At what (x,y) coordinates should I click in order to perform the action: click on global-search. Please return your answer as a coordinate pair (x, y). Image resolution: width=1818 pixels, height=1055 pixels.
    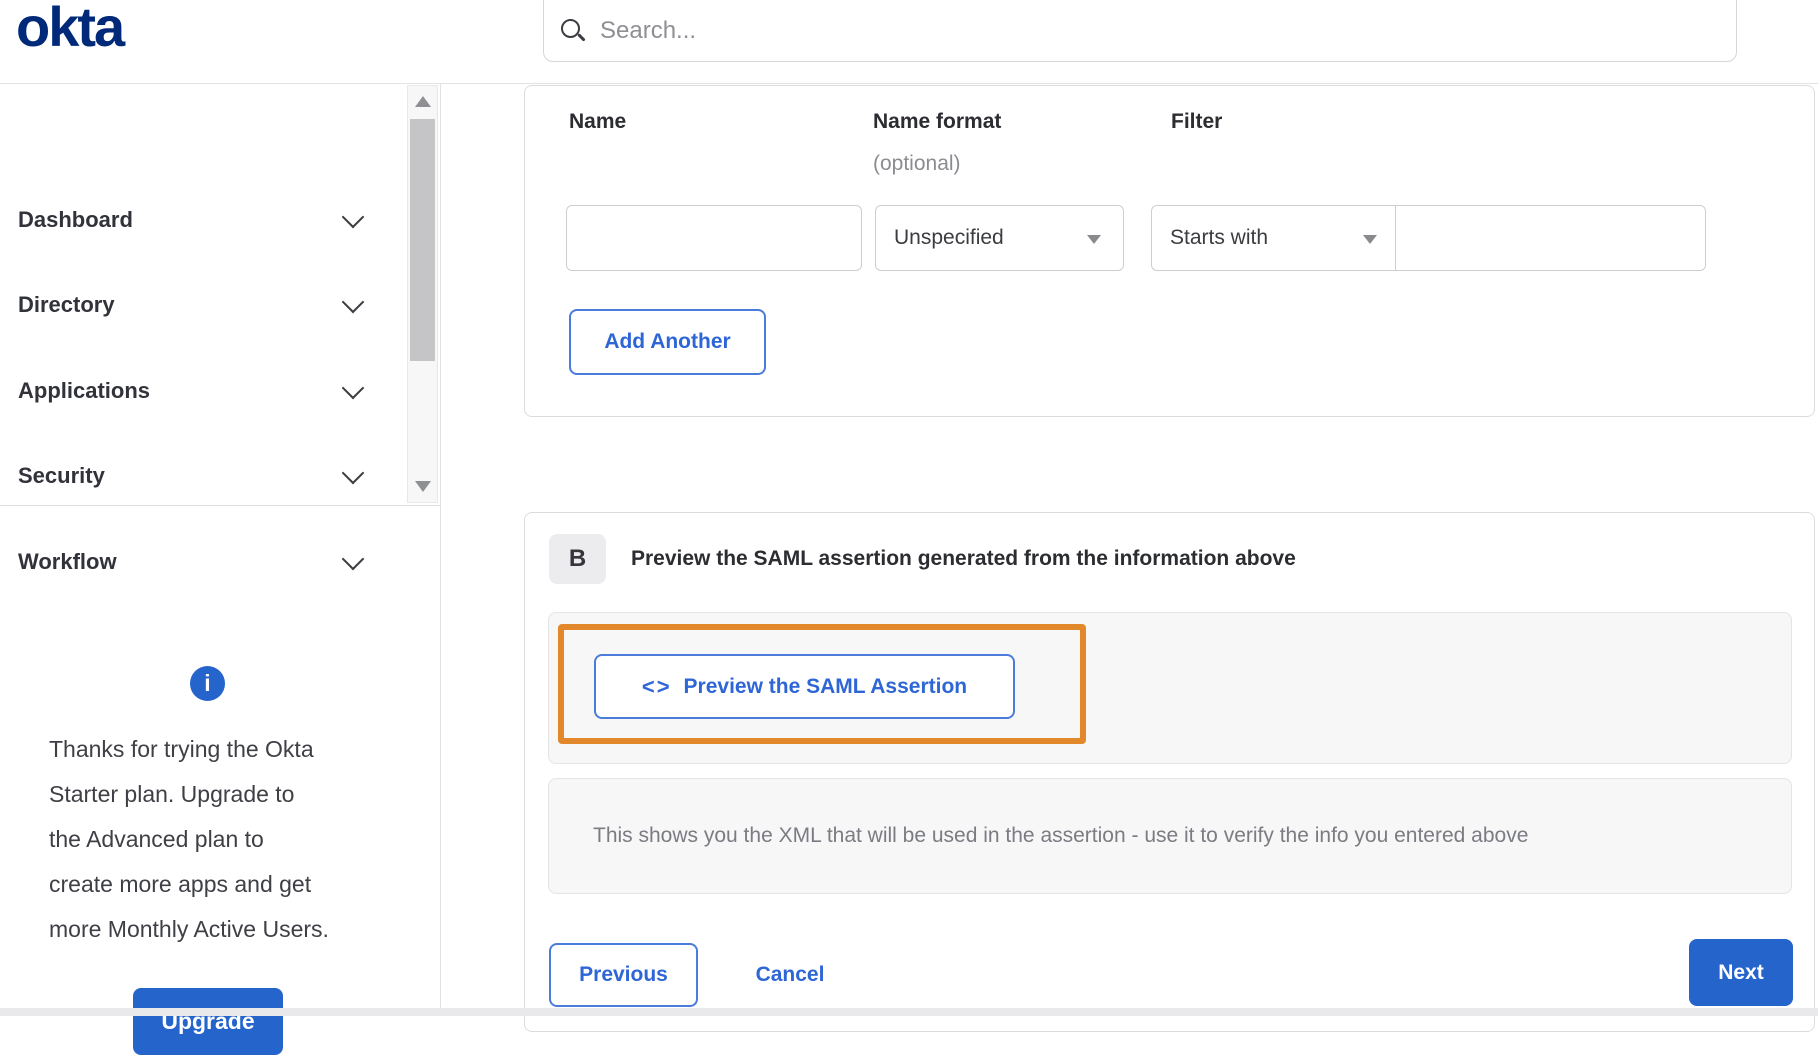
    Looking at the image, I should click on (1140, 31).